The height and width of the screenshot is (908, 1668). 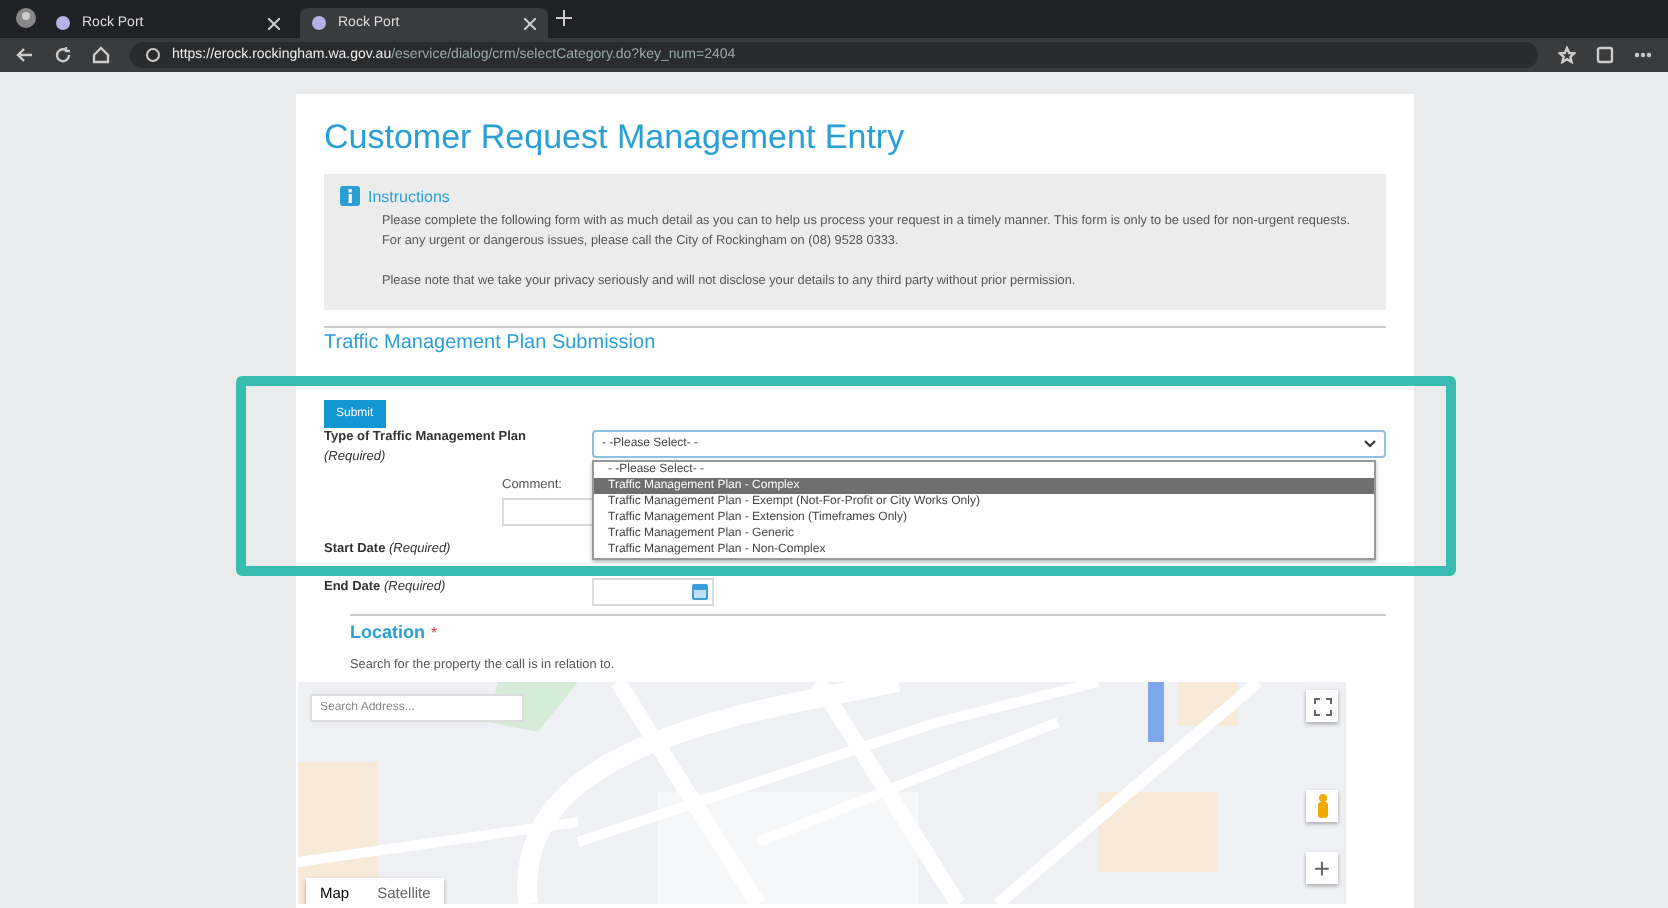 What do you see at coordinates (26, 19) in the screenshot?
I see `profile-avatar-icon` at bounding box center [26, 19].